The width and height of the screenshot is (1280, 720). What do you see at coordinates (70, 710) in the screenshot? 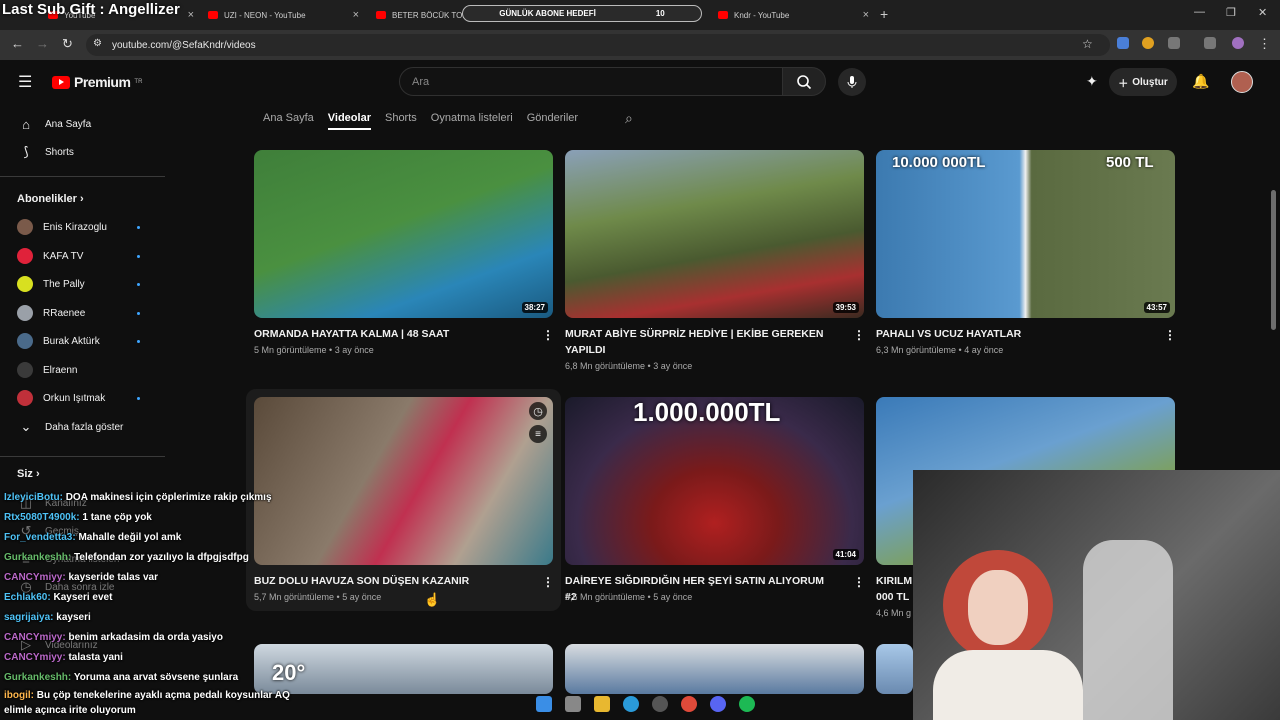
I see `chat-message: elimle açınca irite oluyorum` at bounding box center [70, 710].